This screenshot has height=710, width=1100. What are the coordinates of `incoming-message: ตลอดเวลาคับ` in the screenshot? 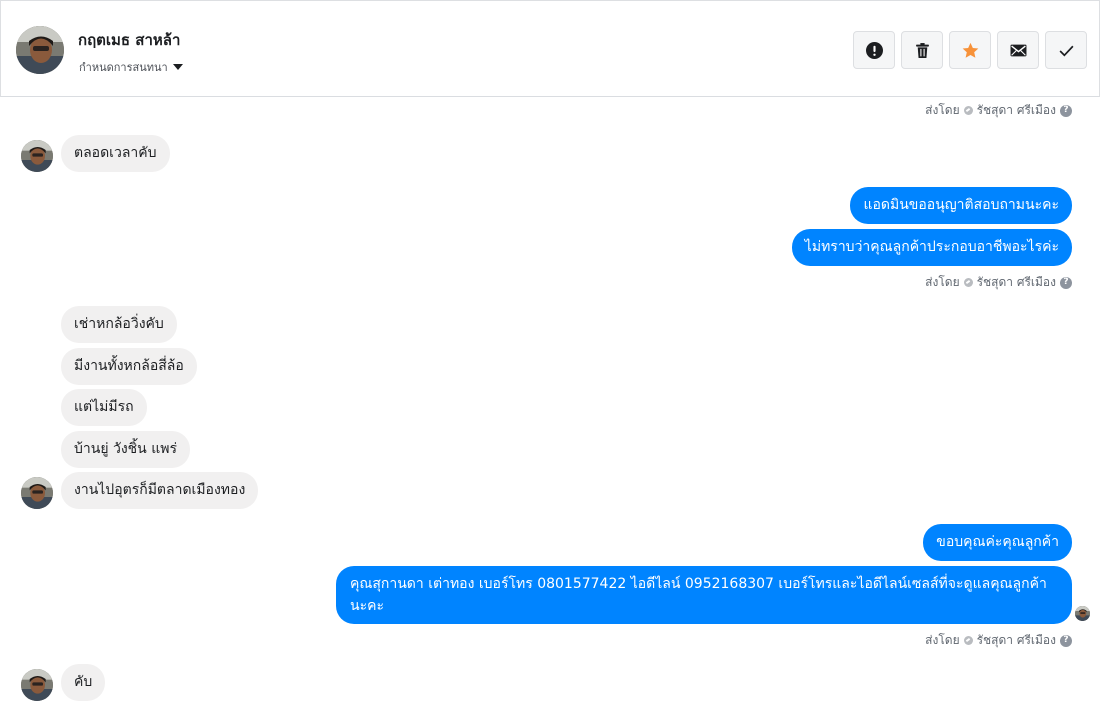 It's located at (115, 153).